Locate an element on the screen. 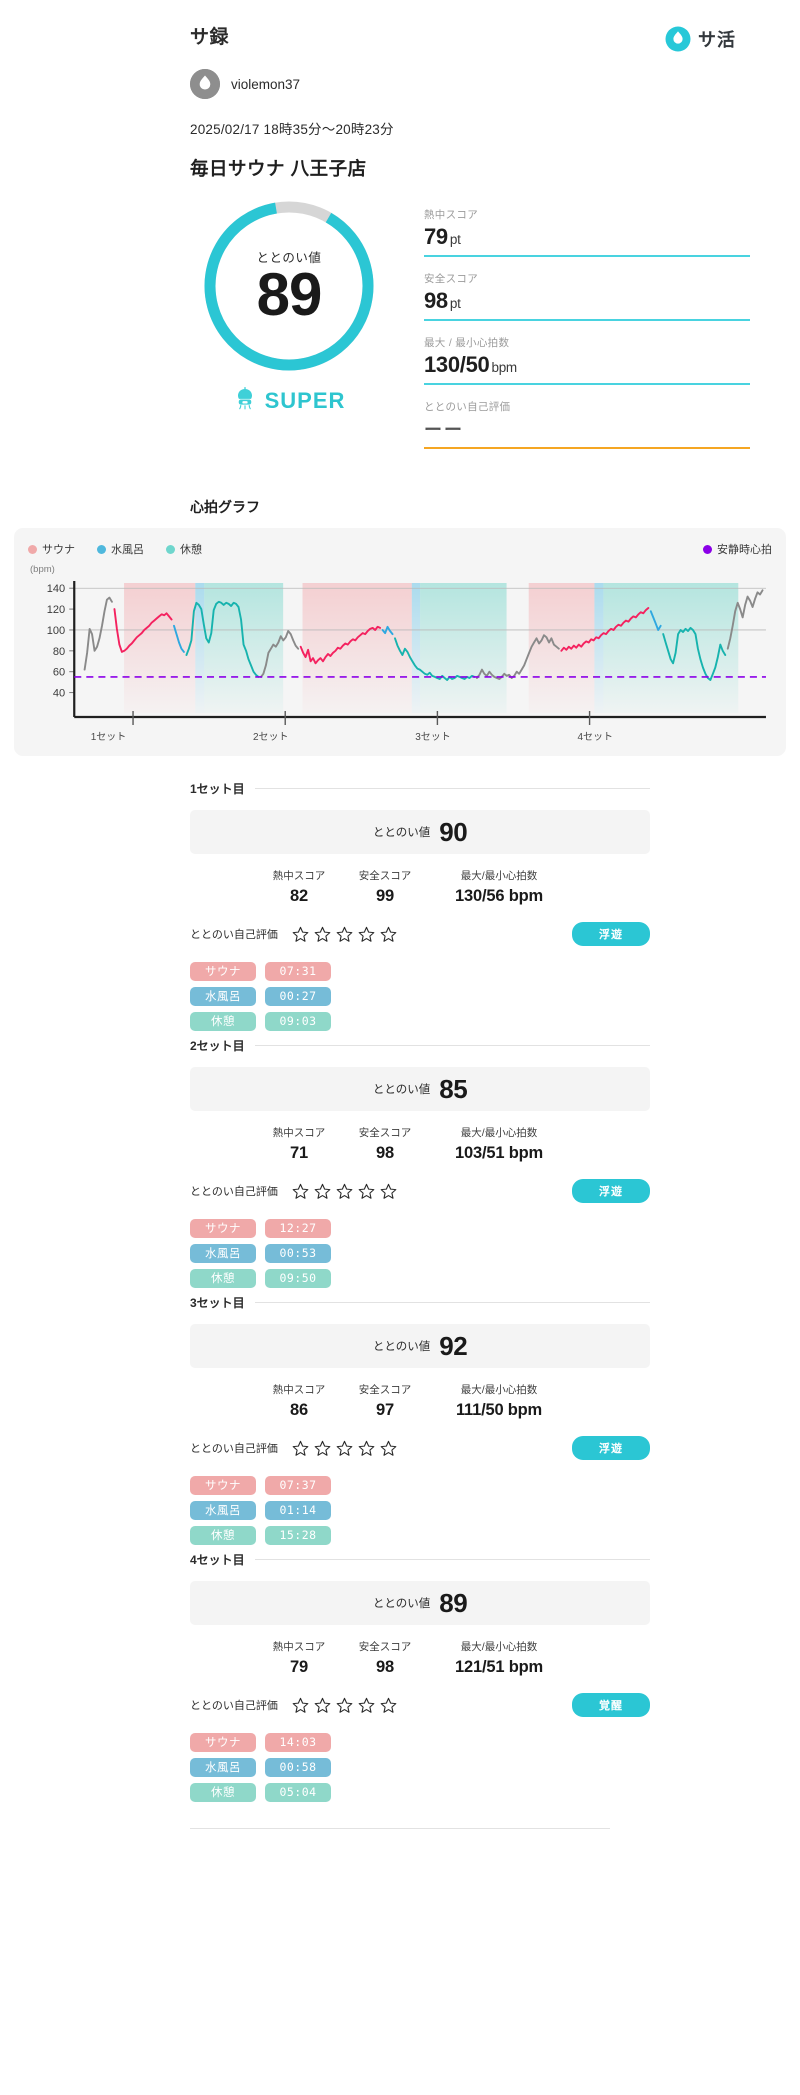  set-totonoi-value: 85 is located at coordinates (453, 1088).